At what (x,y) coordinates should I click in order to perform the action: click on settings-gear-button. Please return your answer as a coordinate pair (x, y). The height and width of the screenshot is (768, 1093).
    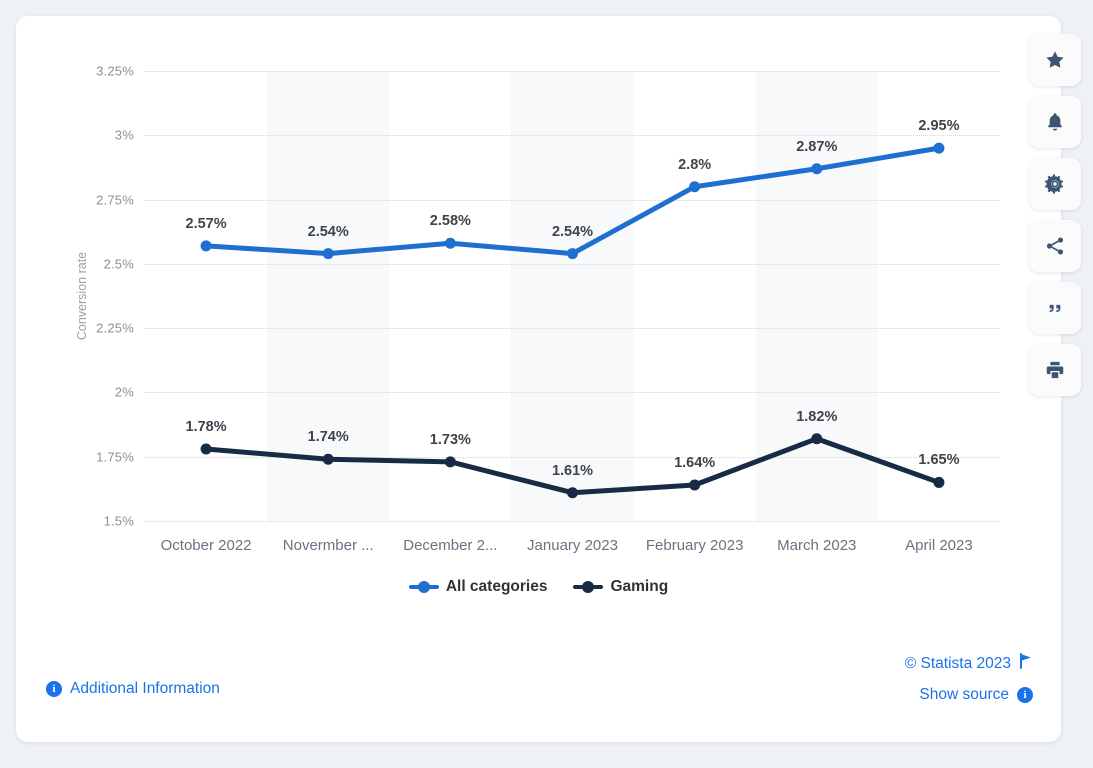
    Looking at the image, I should click on (1055, 184).